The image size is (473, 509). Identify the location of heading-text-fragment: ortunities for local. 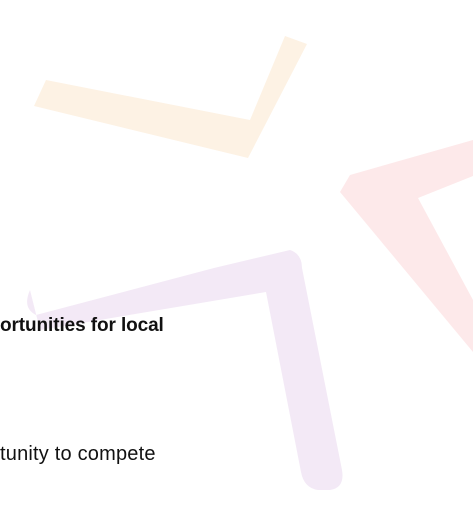
(82, 325).